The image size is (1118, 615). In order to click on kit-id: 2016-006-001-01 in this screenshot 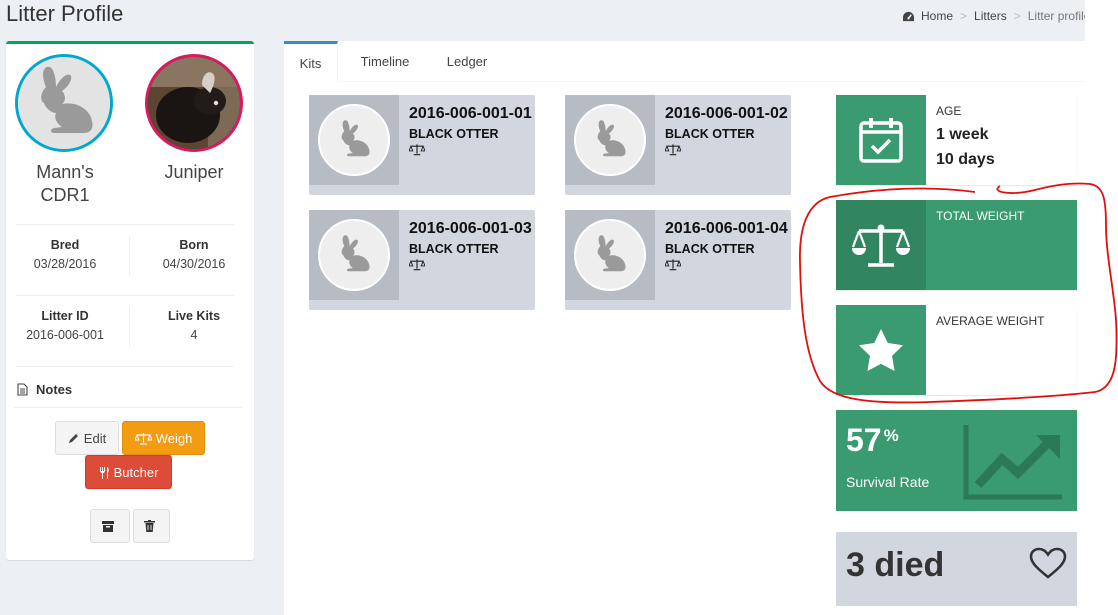, I will do `click(470, 113)`.